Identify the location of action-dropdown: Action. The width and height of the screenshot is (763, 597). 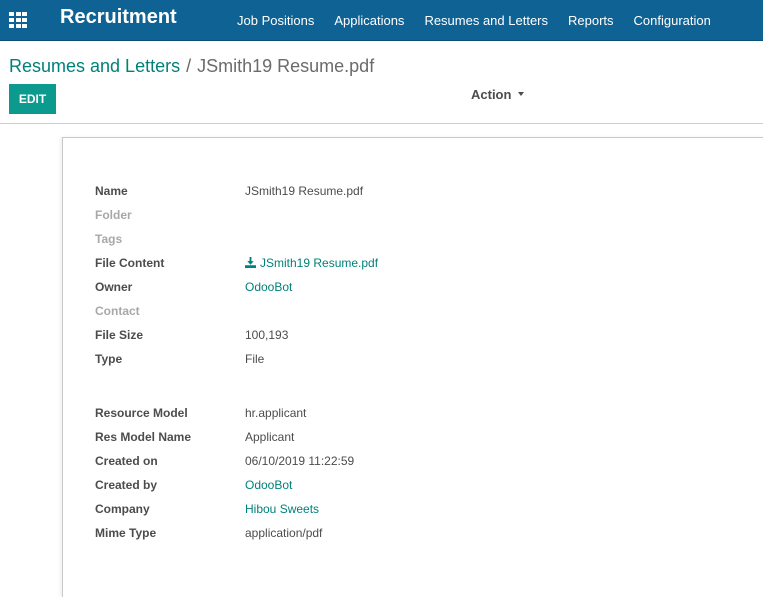
(498, 94).